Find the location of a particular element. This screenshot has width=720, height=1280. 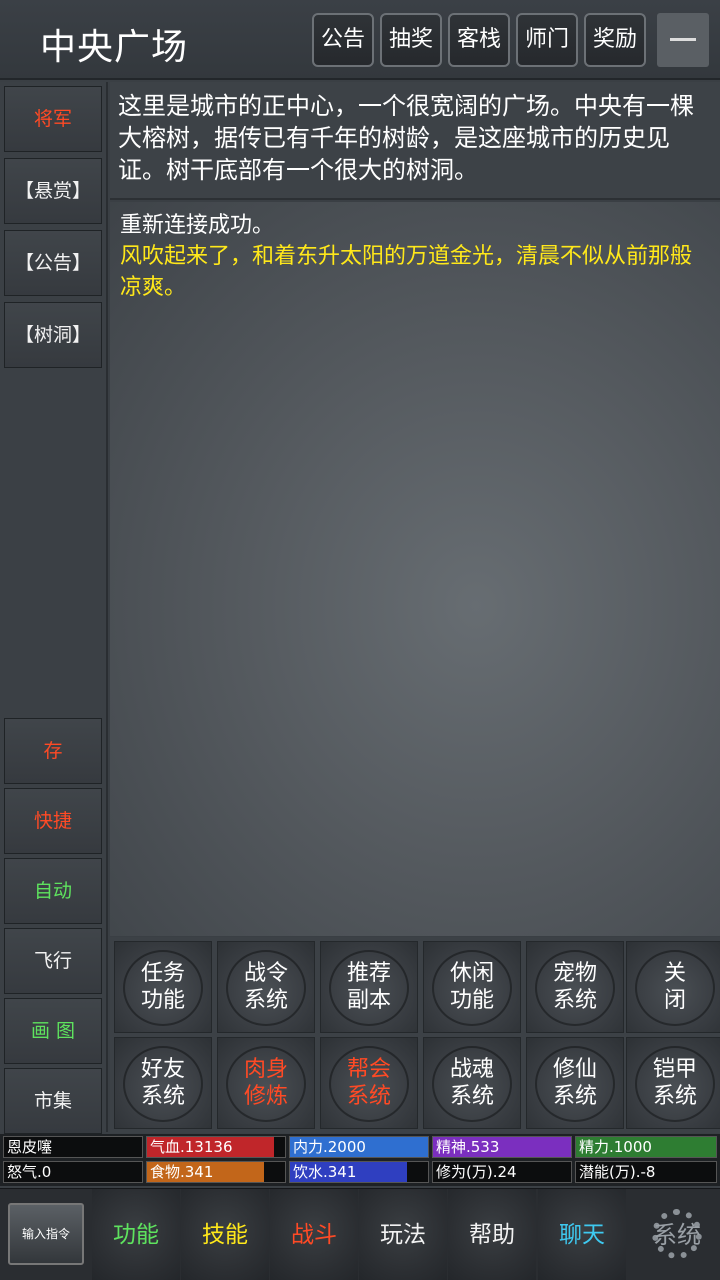

sidebar: 将军 【悬赏】 【公告】 【树洞】 存 快捷 自动 飞行 画 图 市集 is located at coordinates (54, 608).